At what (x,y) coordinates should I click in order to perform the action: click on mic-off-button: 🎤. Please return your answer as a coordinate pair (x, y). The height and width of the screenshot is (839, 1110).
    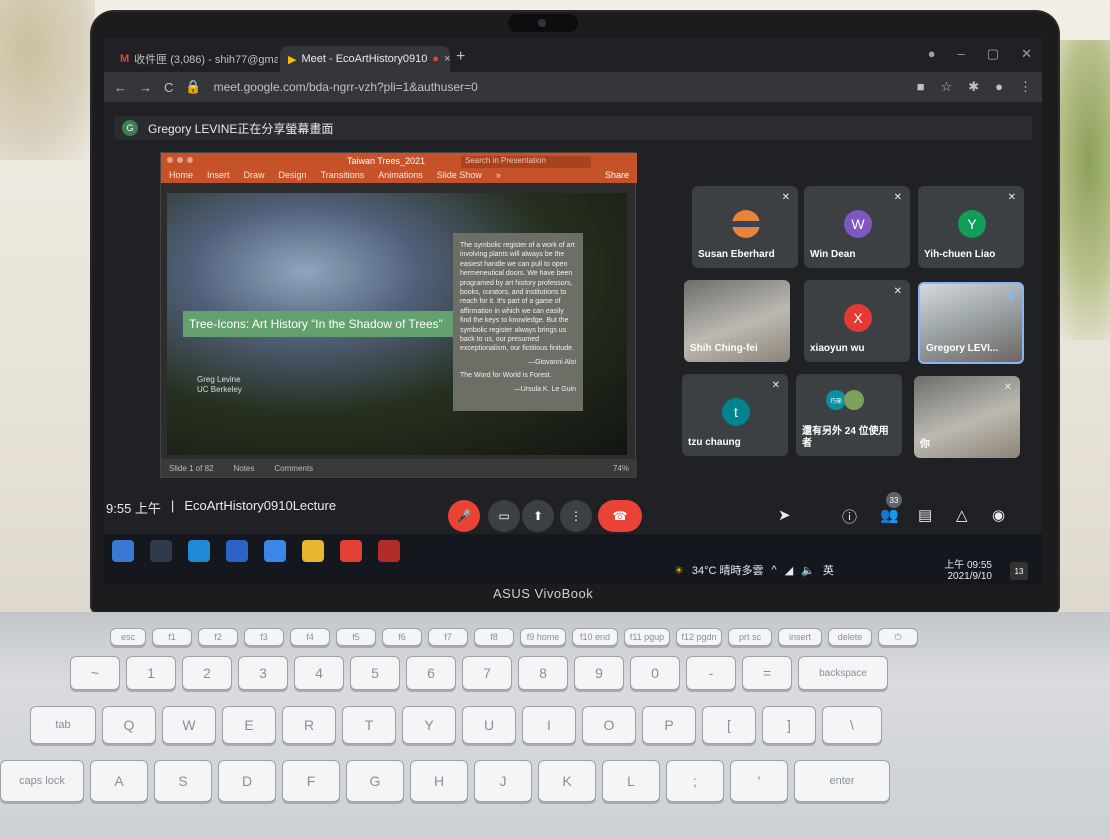
    Looking at the image, I should click on (464, 516).